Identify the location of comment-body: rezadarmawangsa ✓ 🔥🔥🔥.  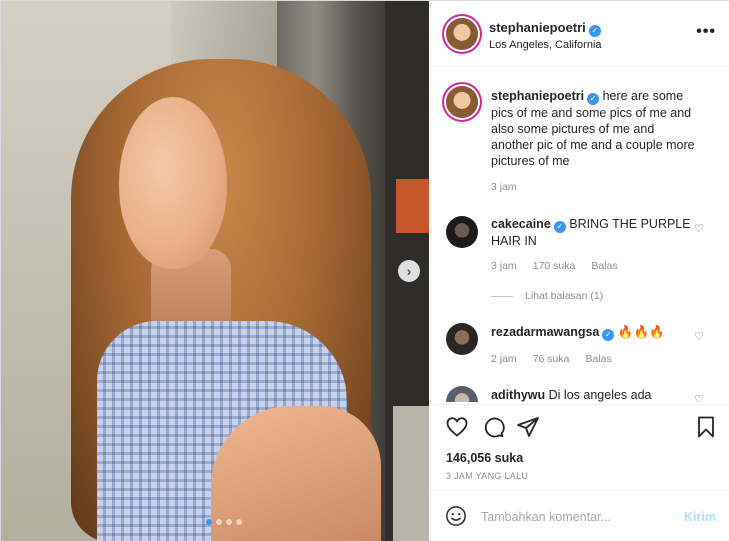
(593, 332).